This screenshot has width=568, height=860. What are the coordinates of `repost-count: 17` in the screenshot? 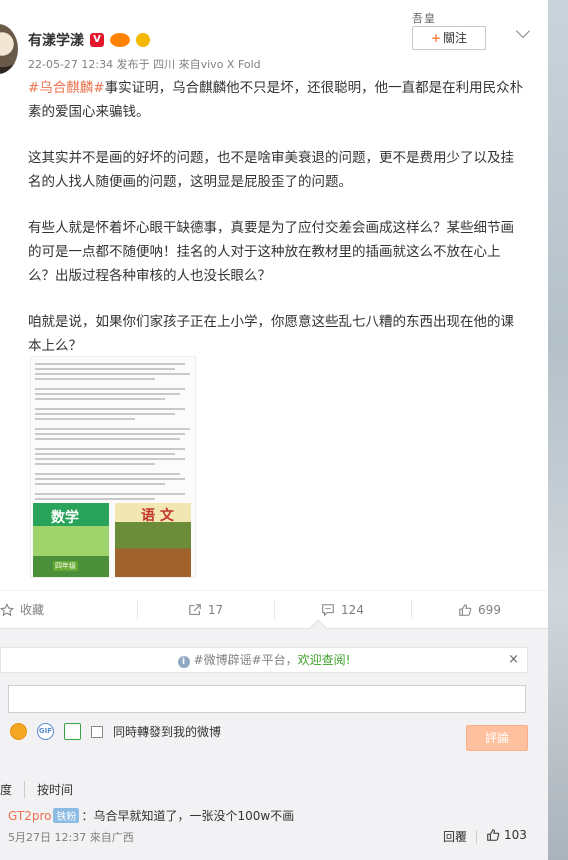 It's located at (215, 609).